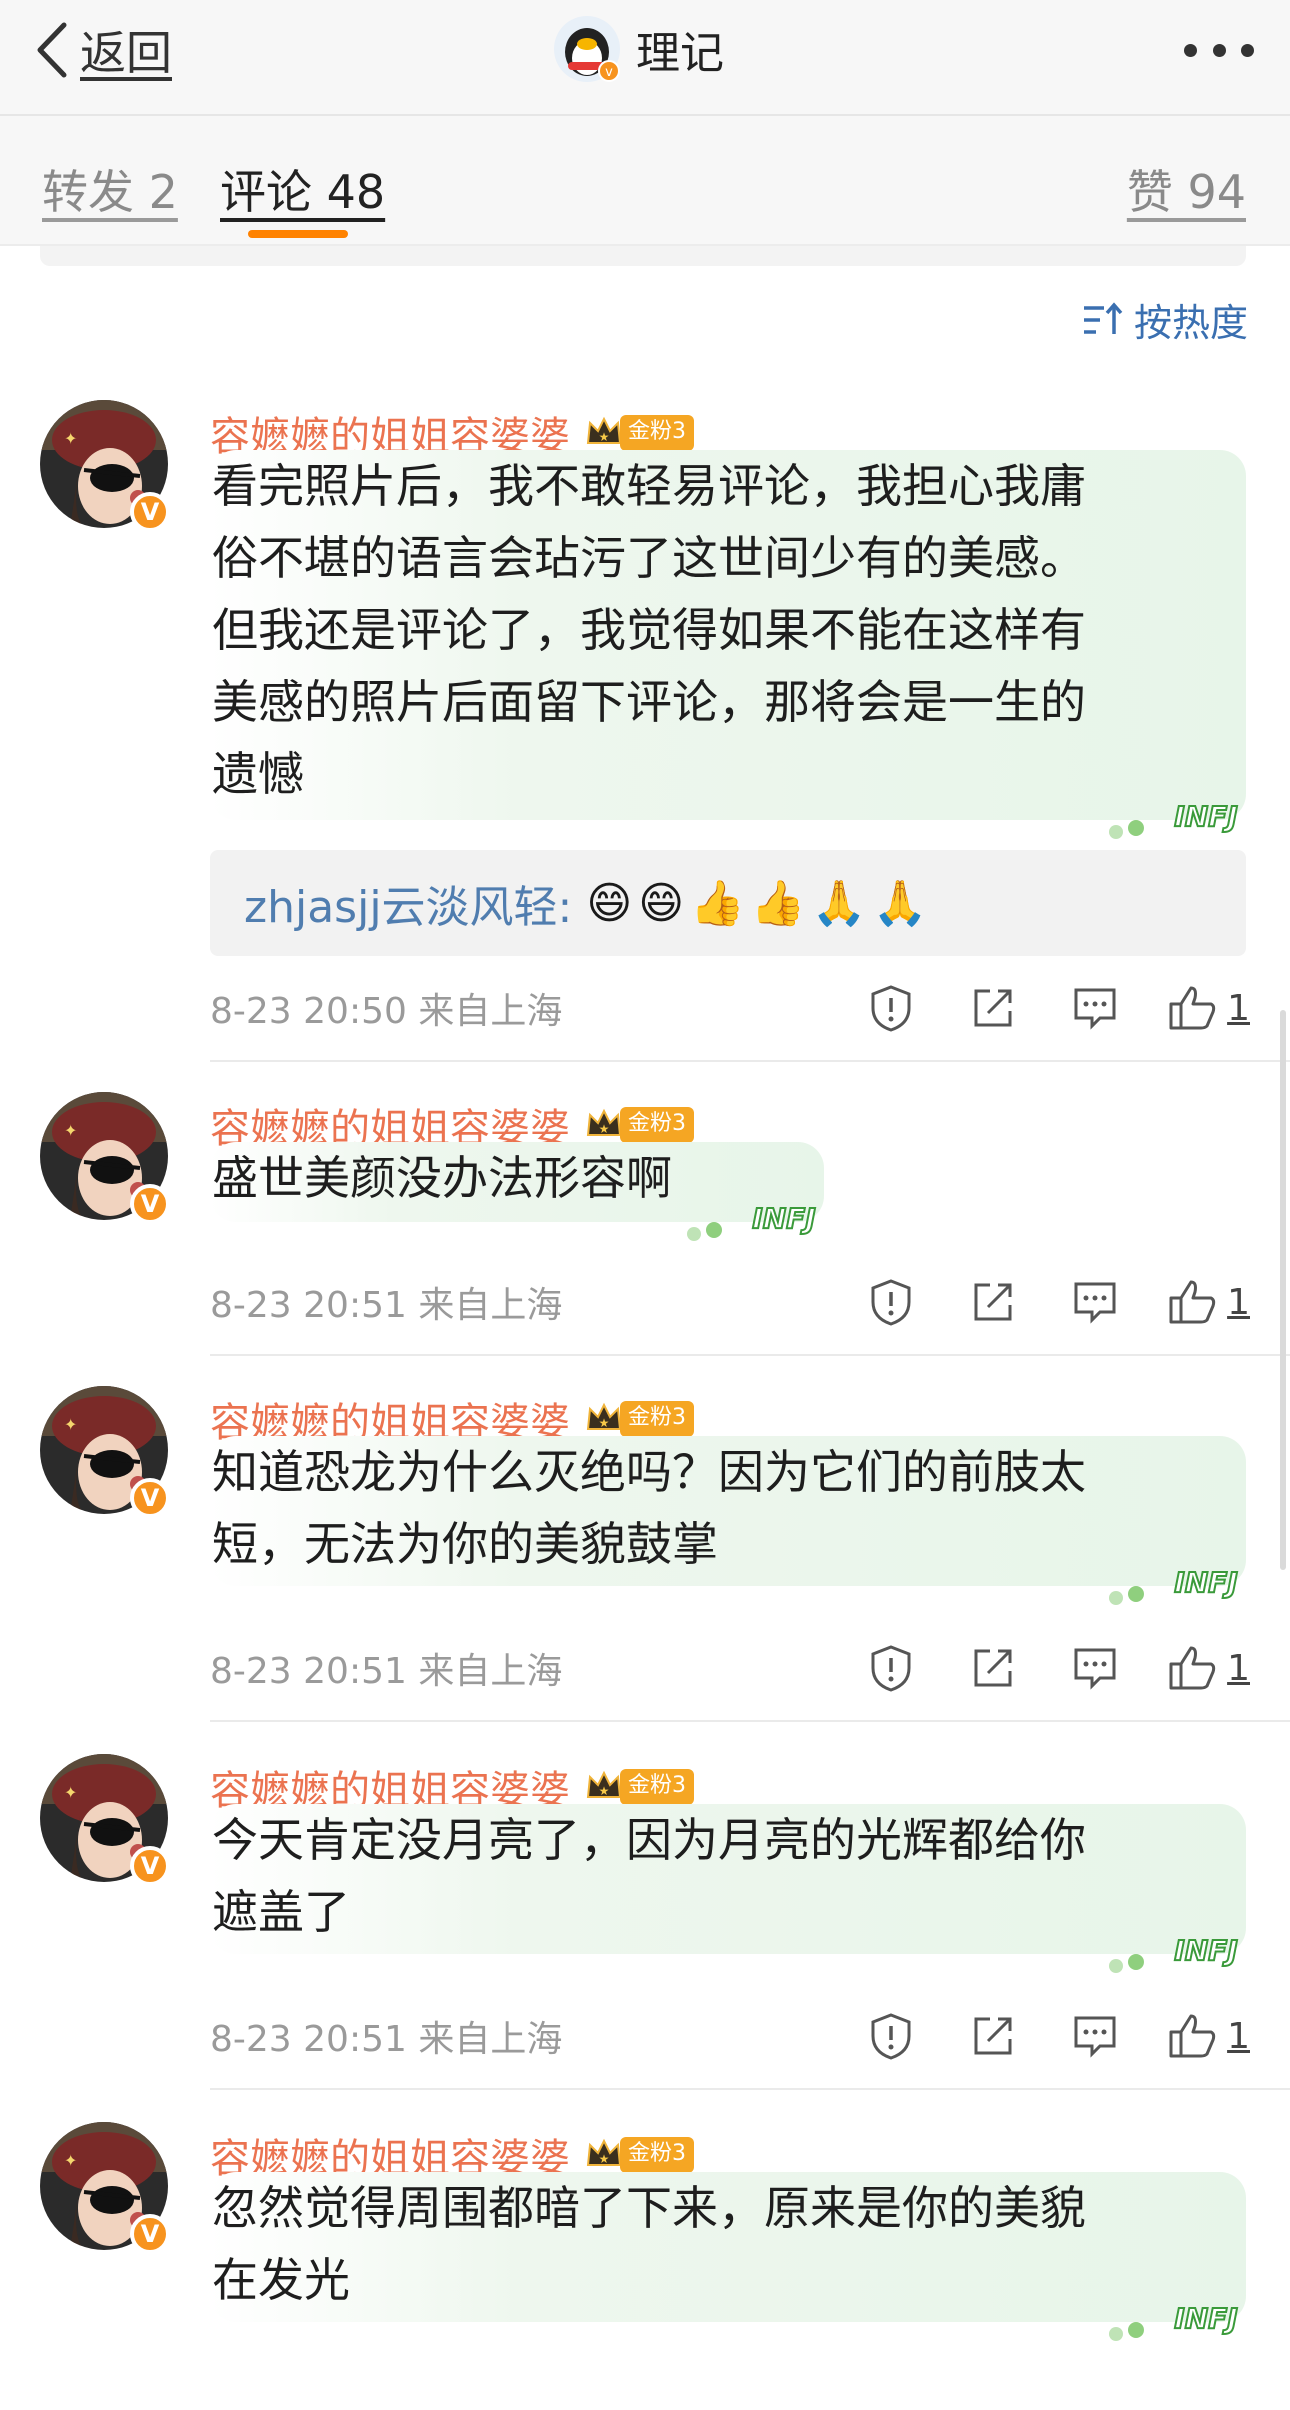  Describe the element at coordinates (1186, 189) in the screenshot. I see `tab-likes: 赞 94` at that location.